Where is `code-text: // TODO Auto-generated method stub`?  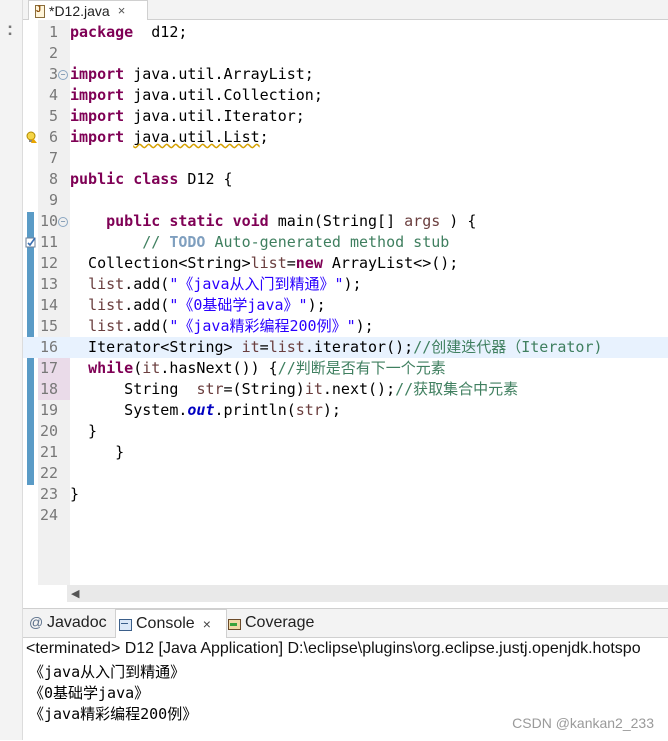
code-text: // TODO Auto-generated method stub is located at coordinates (296, 242).